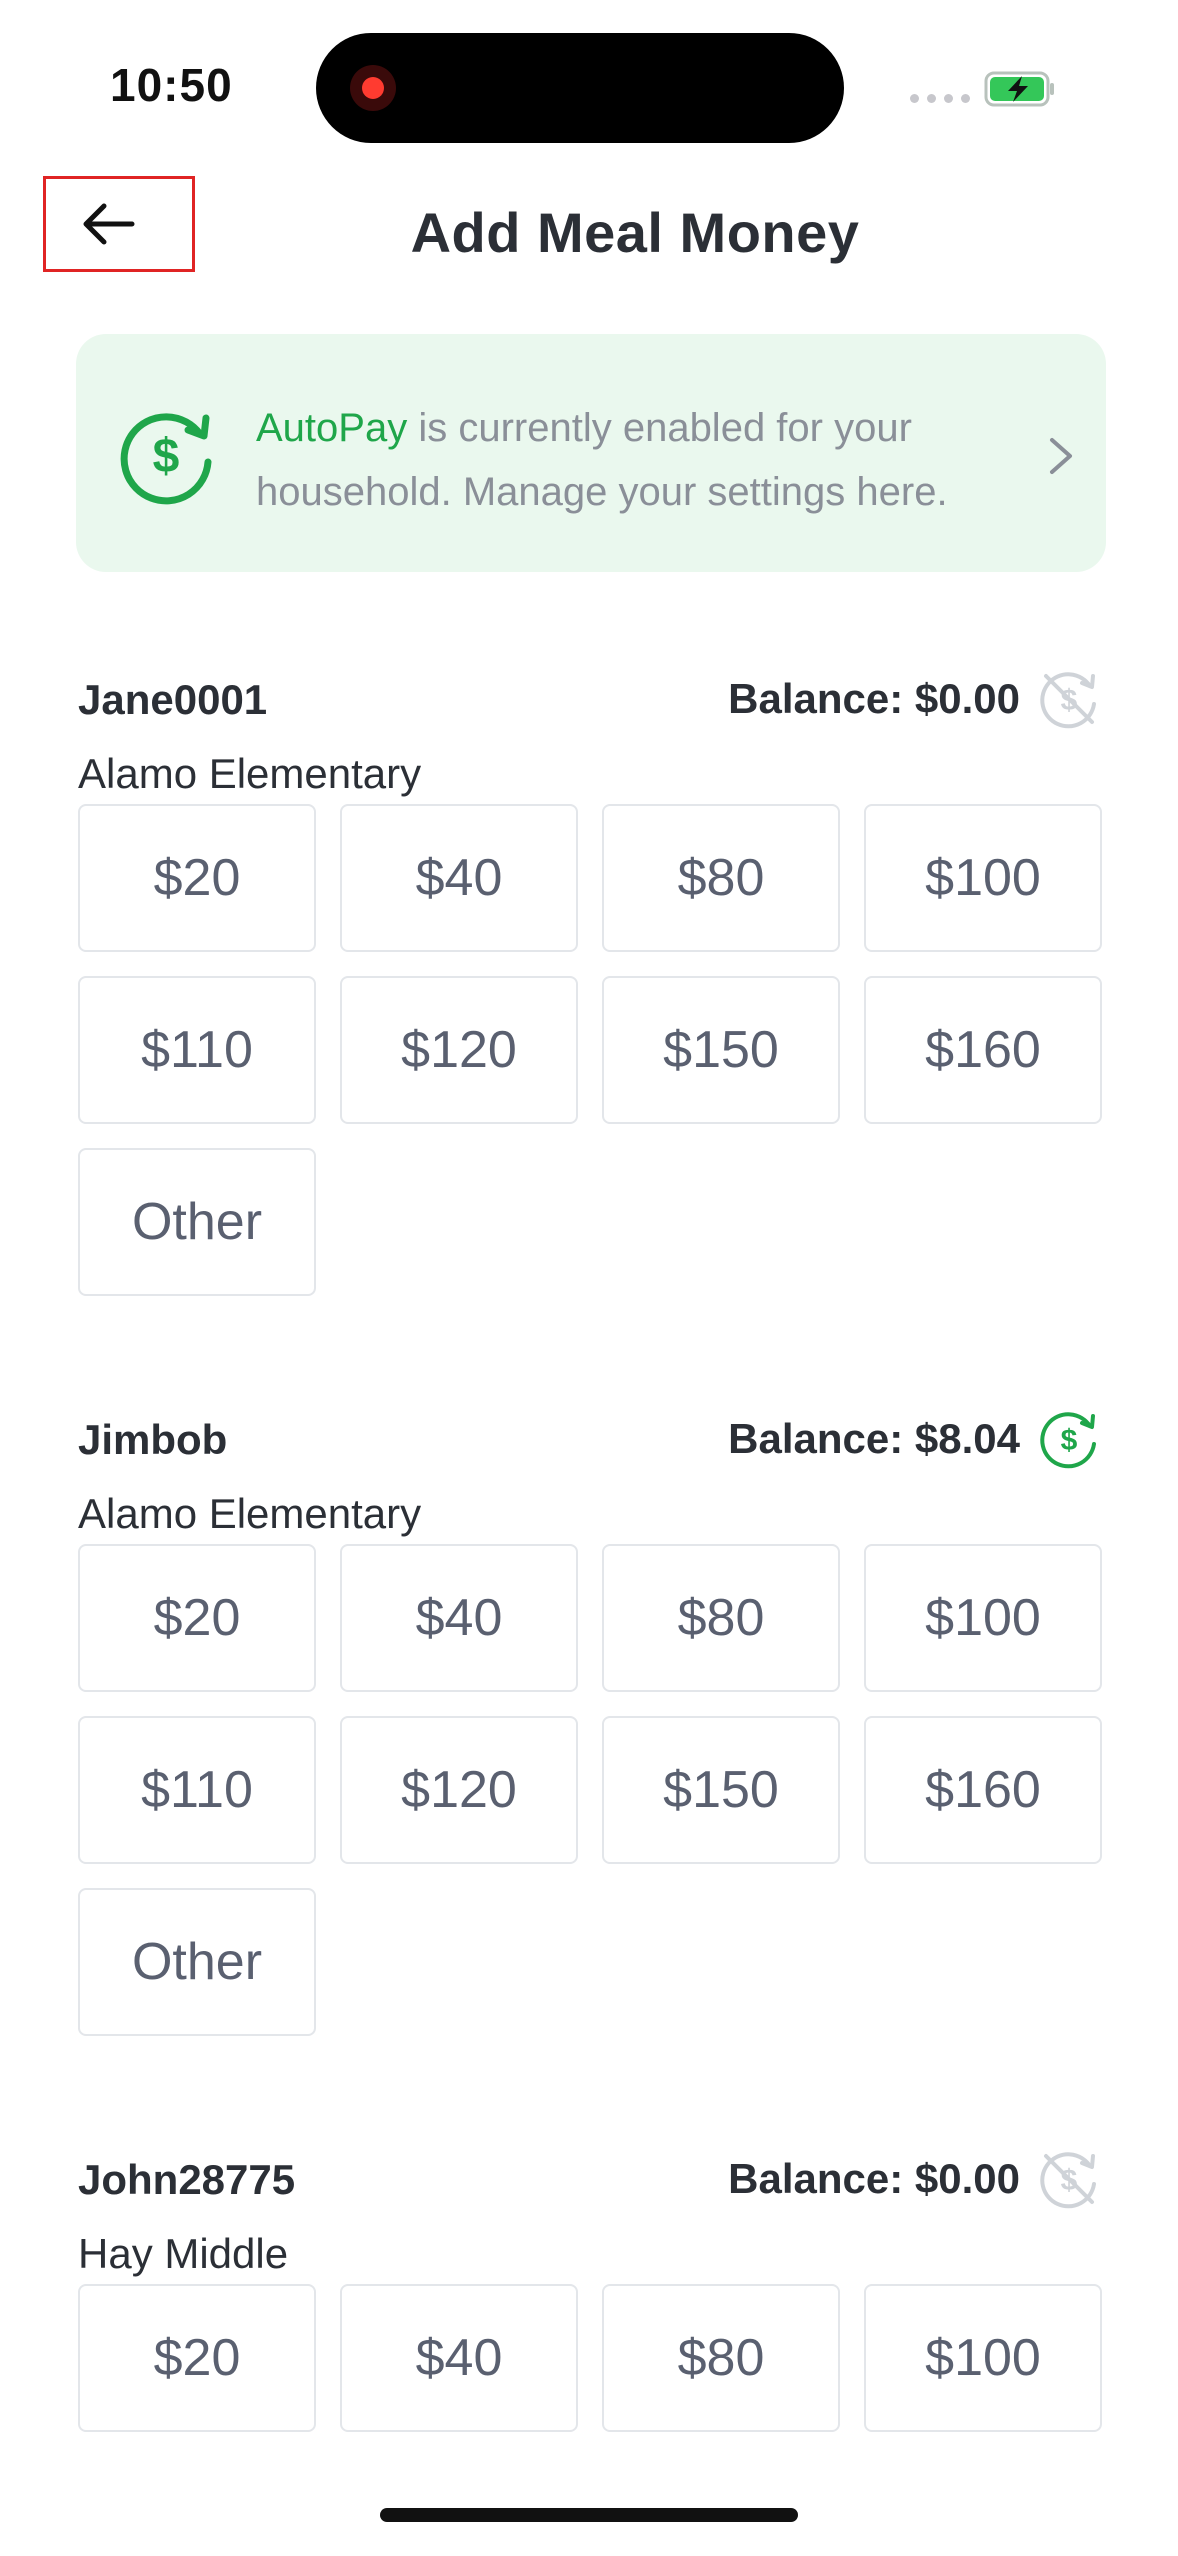 The image size is (1178, 2556). I want to click on status-bar: 10:50, so click(589, 85).